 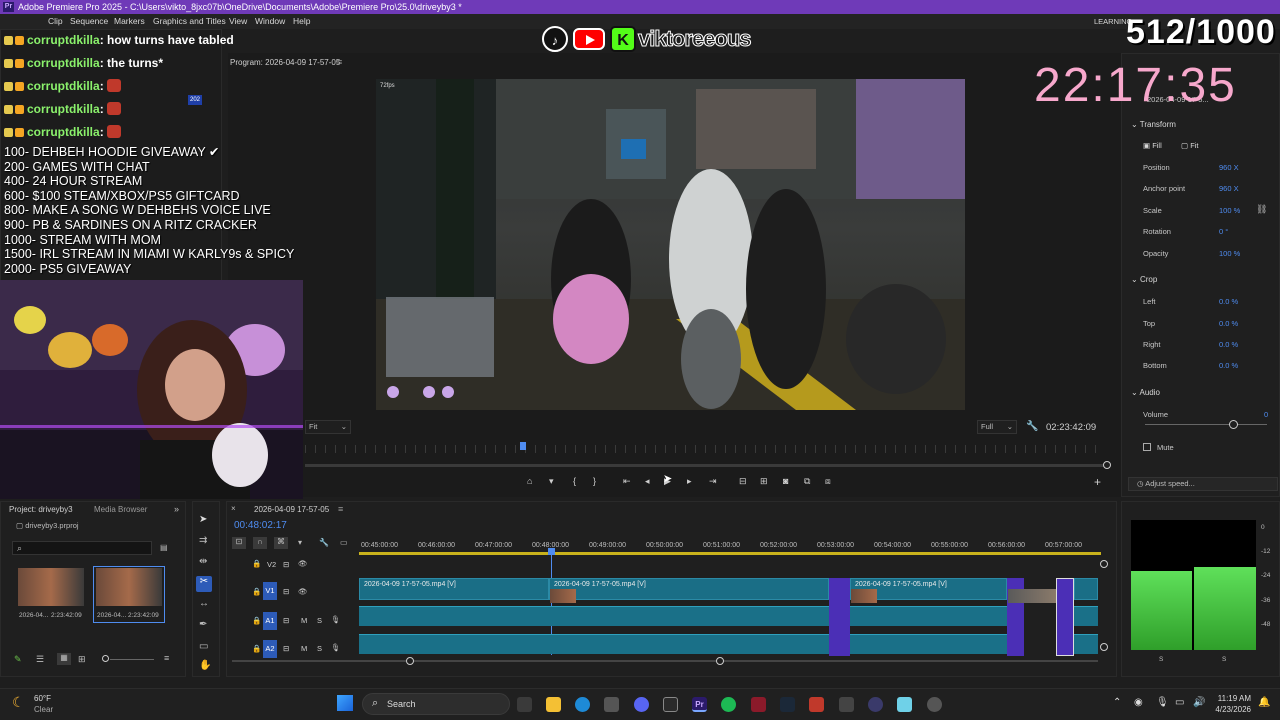 What do you see at coordinates (1228, 301) in the screenshot?
I see `prop-left-value: 0.0 %` at bounding box center [1228, 301].